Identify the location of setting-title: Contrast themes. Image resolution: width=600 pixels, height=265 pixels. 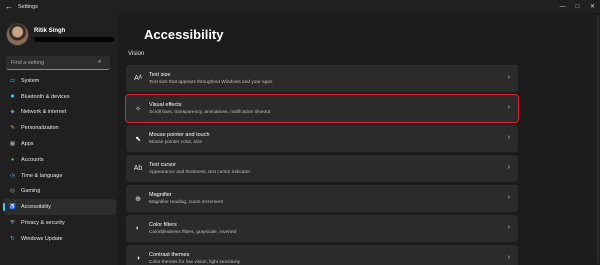
(169, 255).